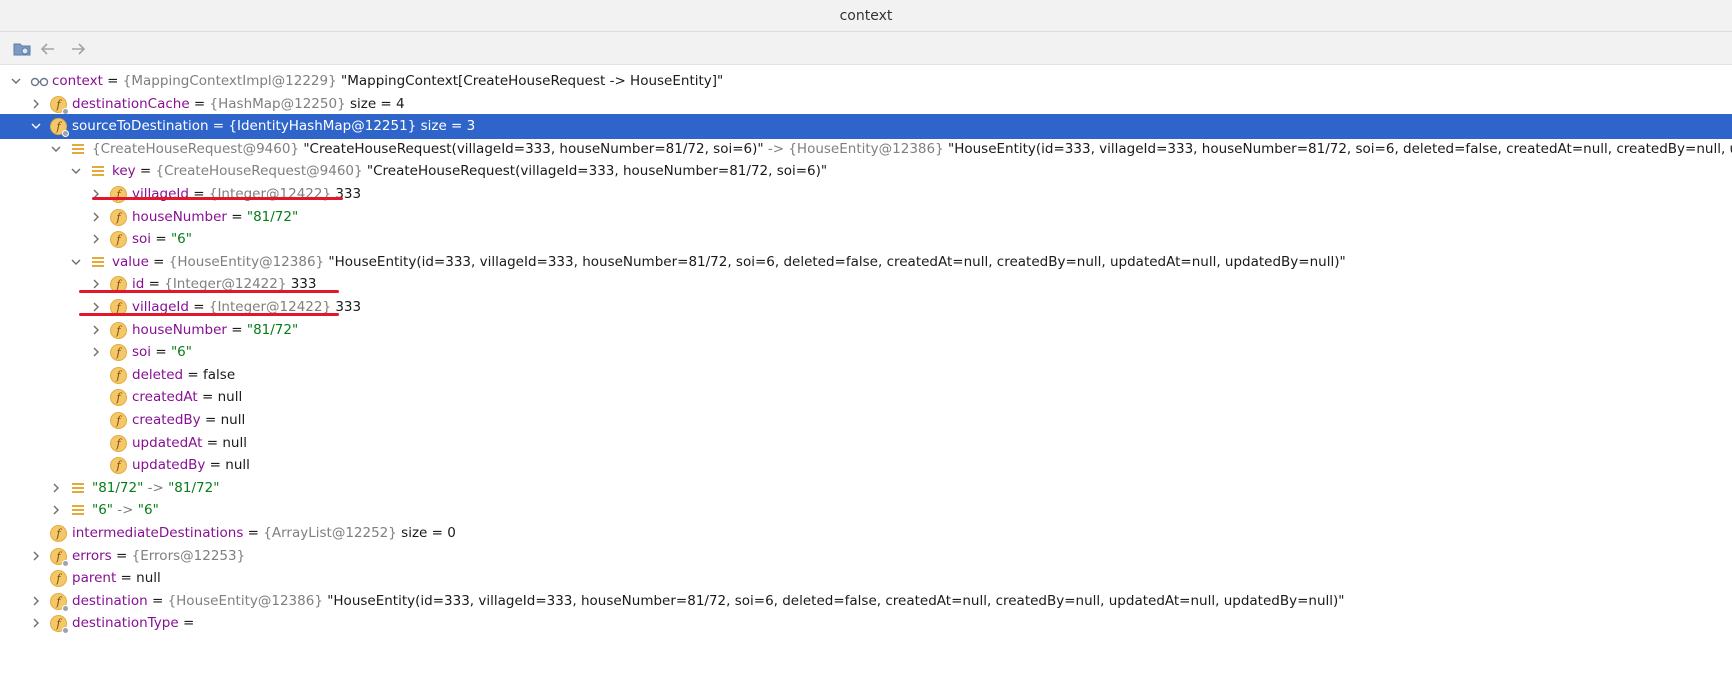  What do you see at coordinates (22, 49) in the screenshot?
I see `folder-settings-button` at bounding box center [22, 49].